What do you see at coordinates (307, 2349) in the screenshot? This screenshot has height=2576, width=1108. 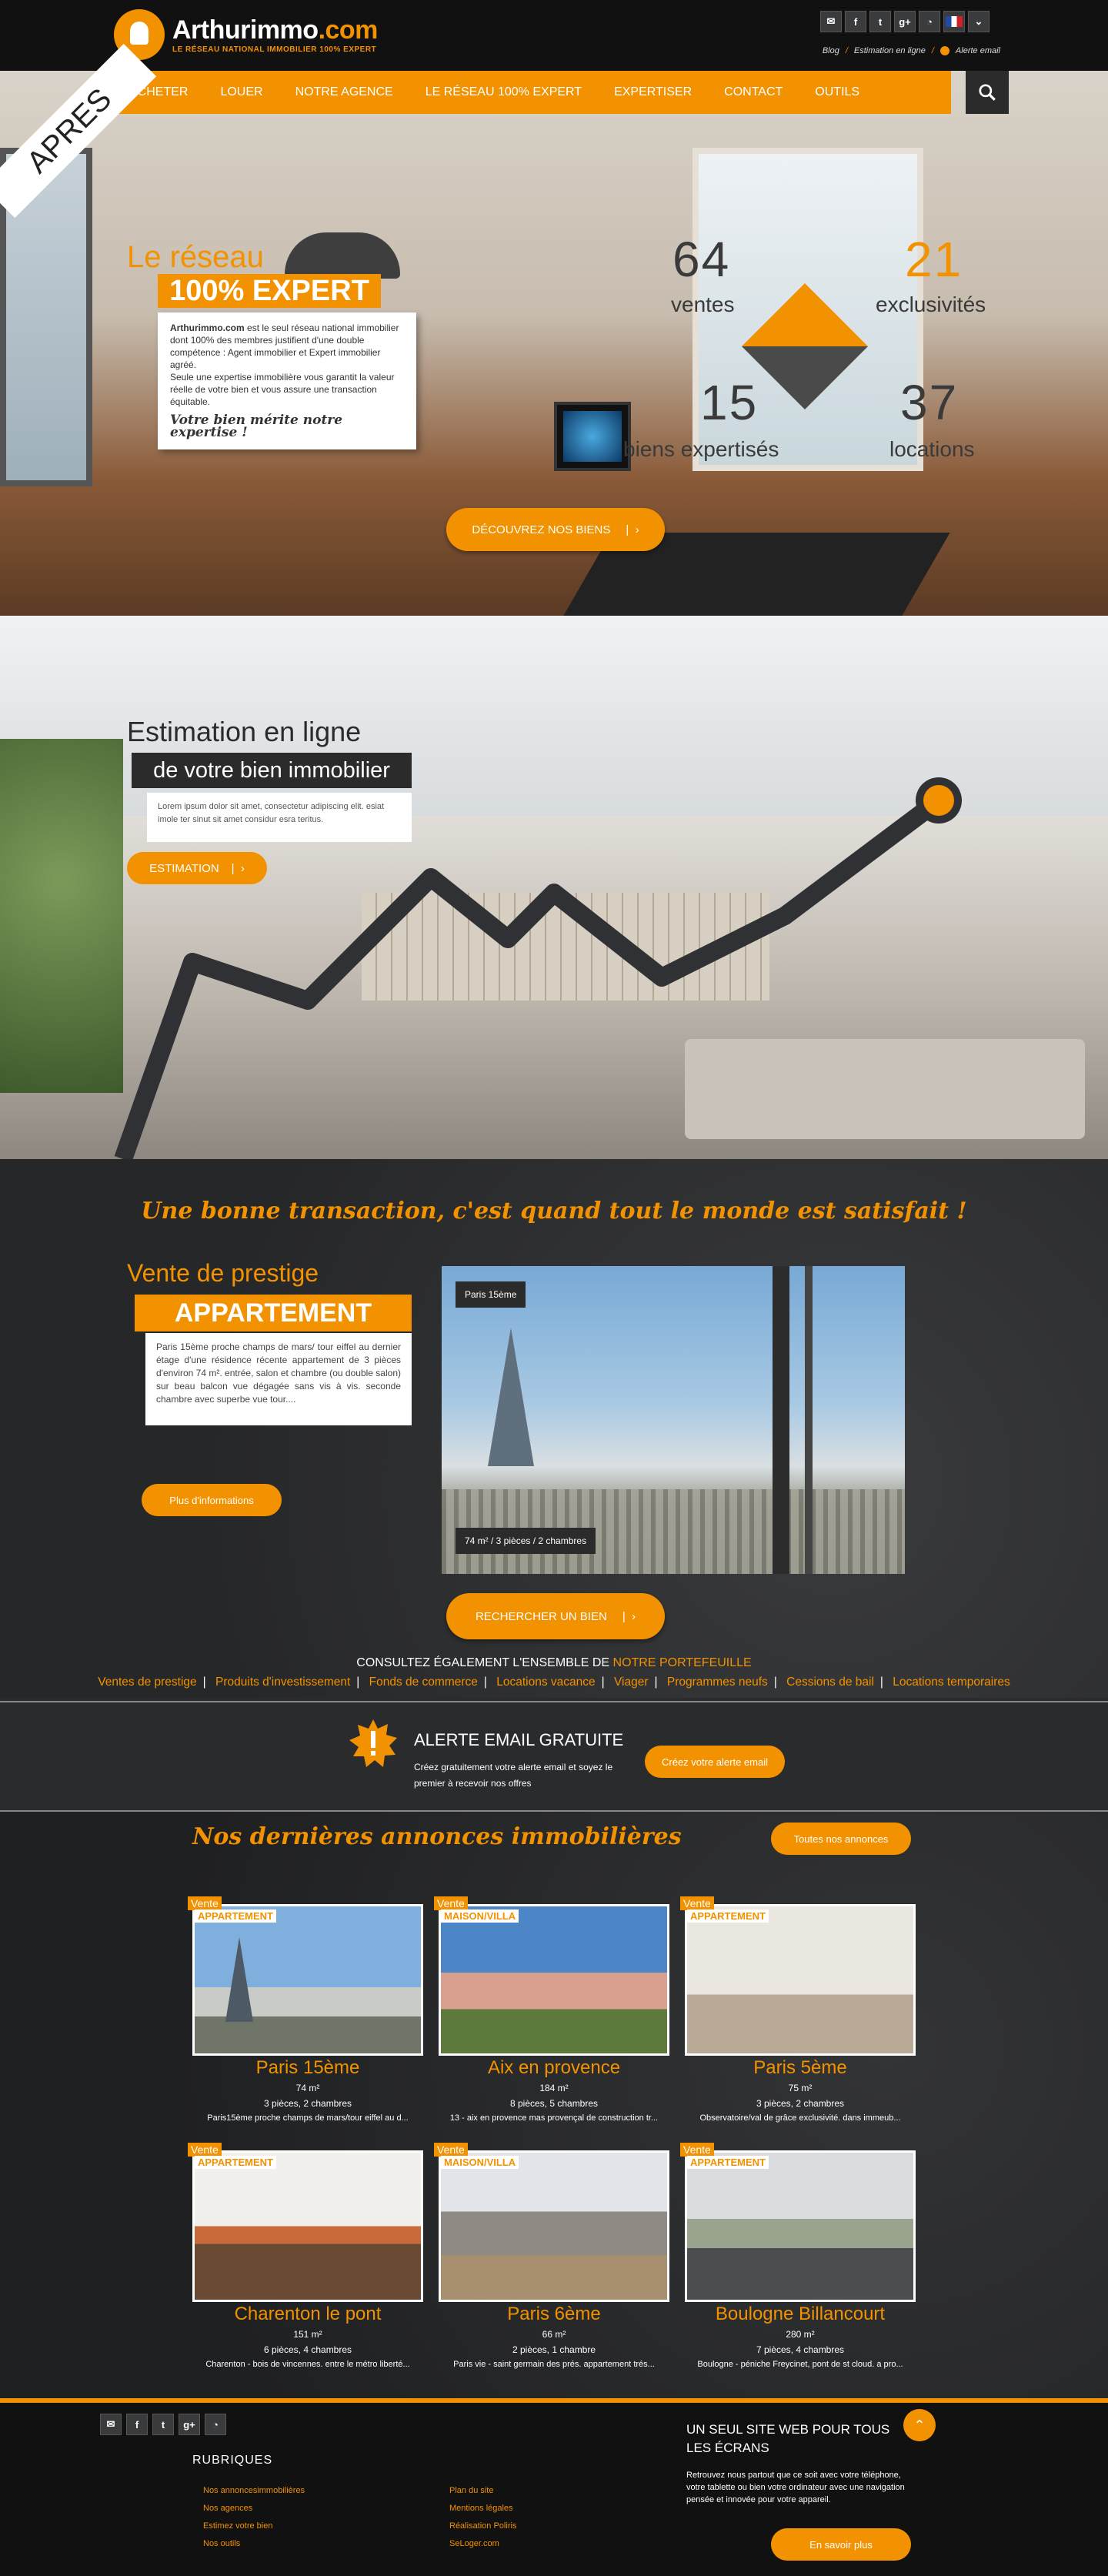 I see `listing-rooms: 6 pièces, 4 chambres` at bounding box center [307, 2349].